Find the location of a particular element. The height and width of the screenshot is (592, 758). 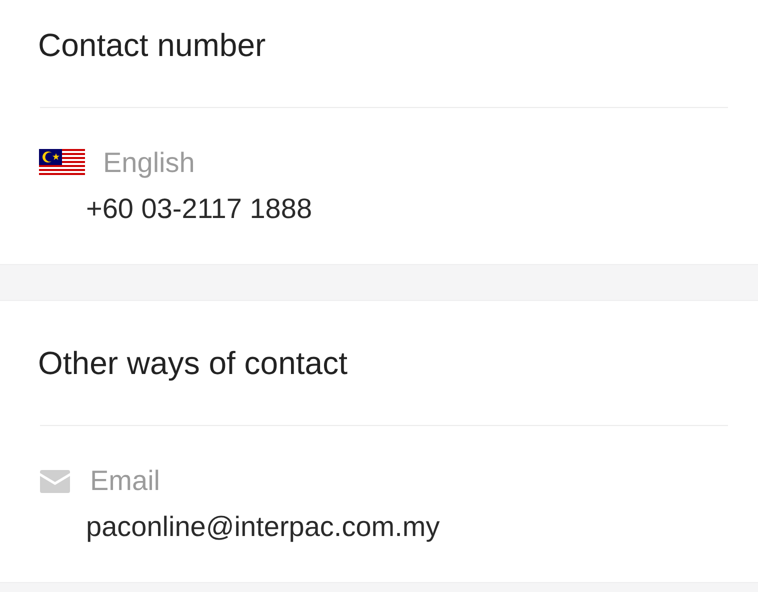

contact-value: +60 03-2117 1888 is located at coordinates (200, 209).